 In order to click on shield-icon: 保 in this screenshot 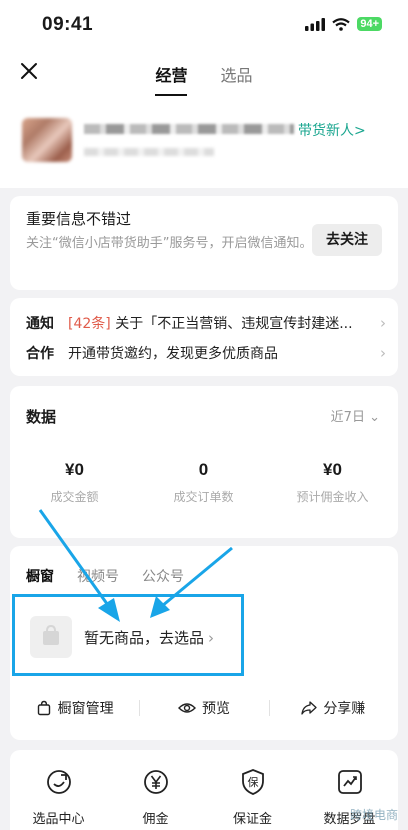, I will do `click(252, 782)`.